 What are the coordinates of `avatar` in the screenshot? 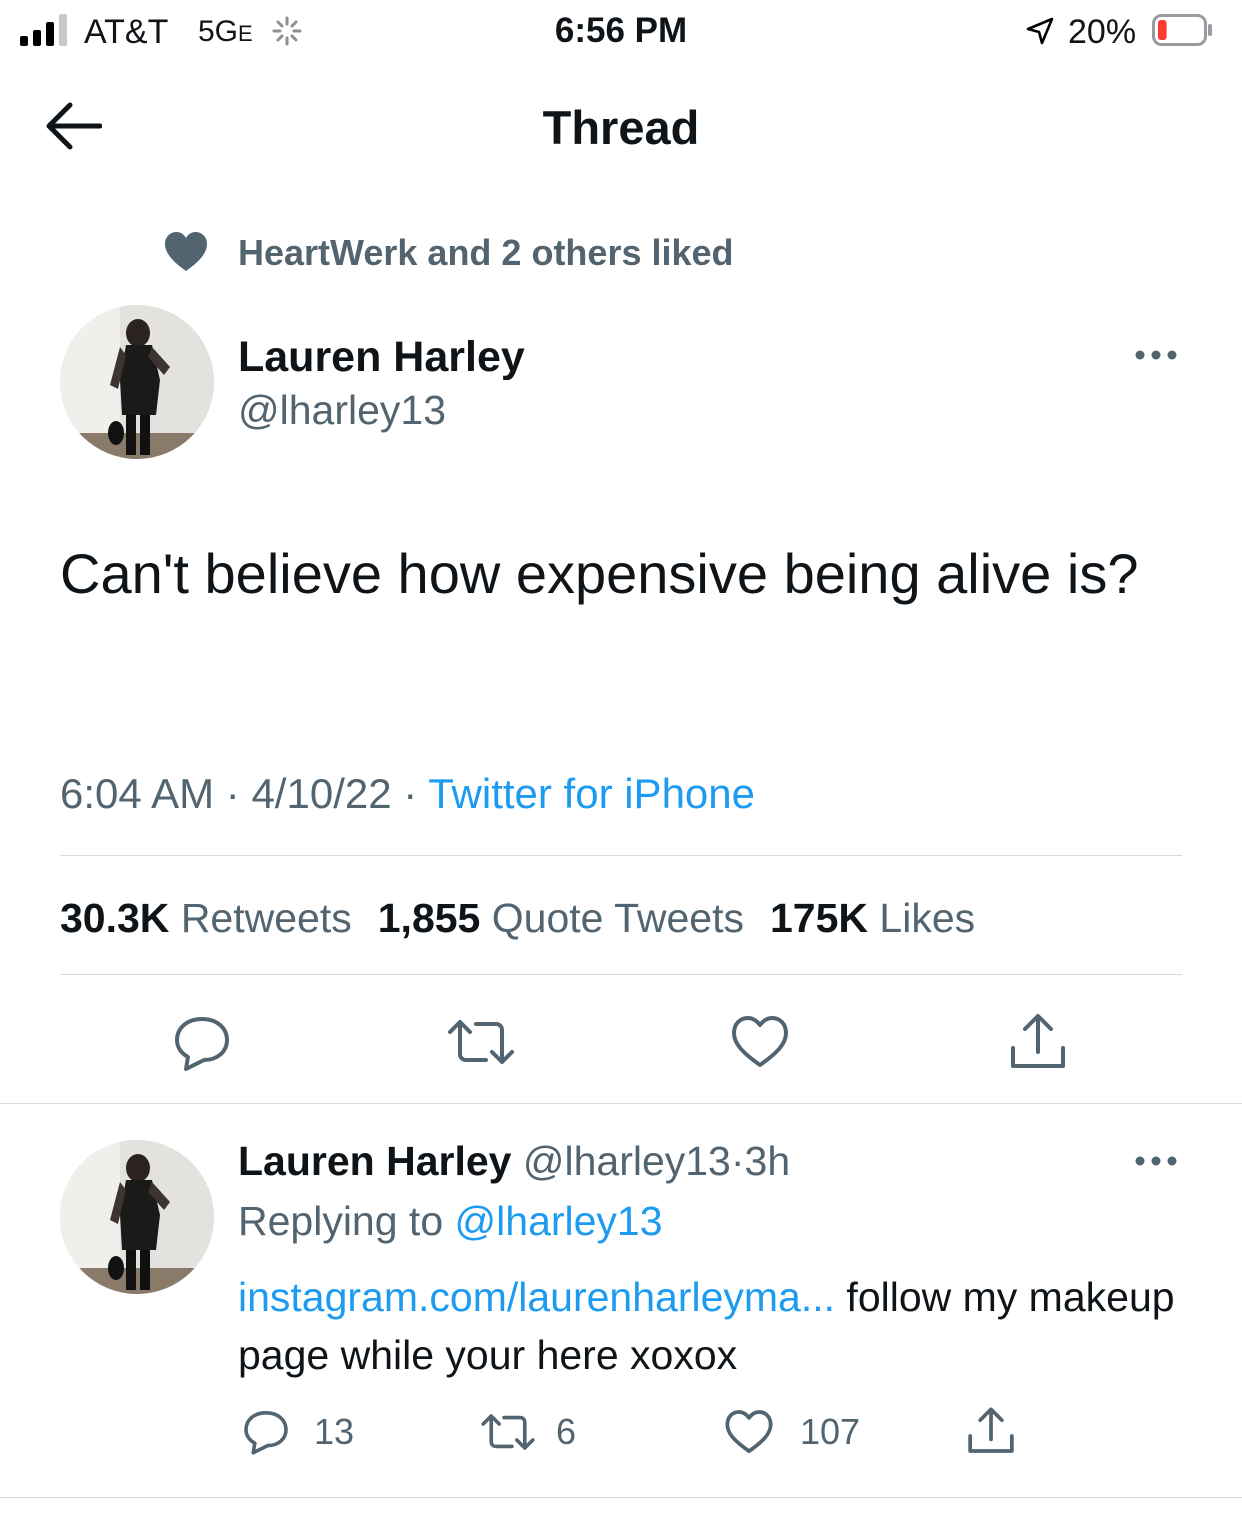 It's located at (137, 382).